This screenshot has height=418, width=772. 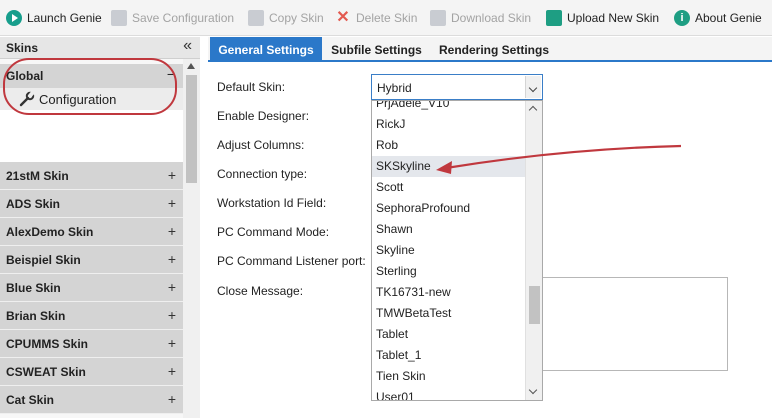 What do you see at coordinates (272, 203) in the screenshot?
I see `workstation-id-label: Workstation Id Field:` at bounding box center [272, 203].